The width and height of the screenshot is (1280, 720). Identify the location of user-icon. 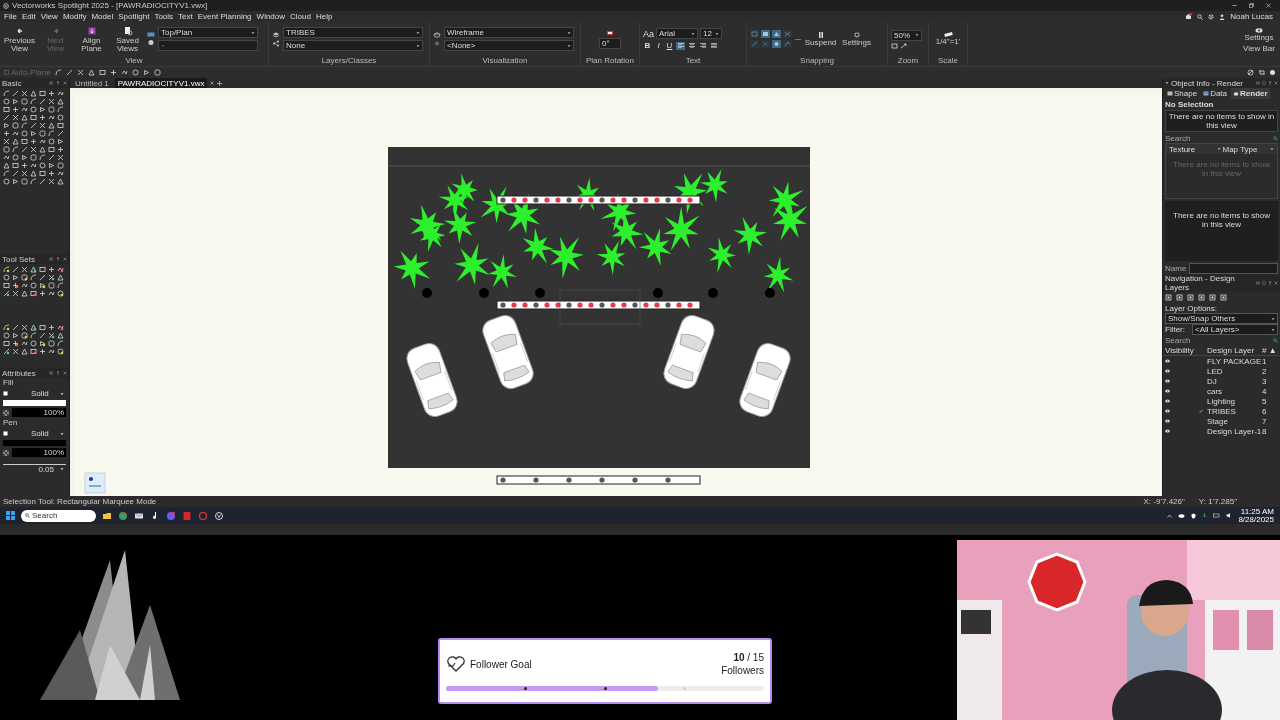
(1222, 16).